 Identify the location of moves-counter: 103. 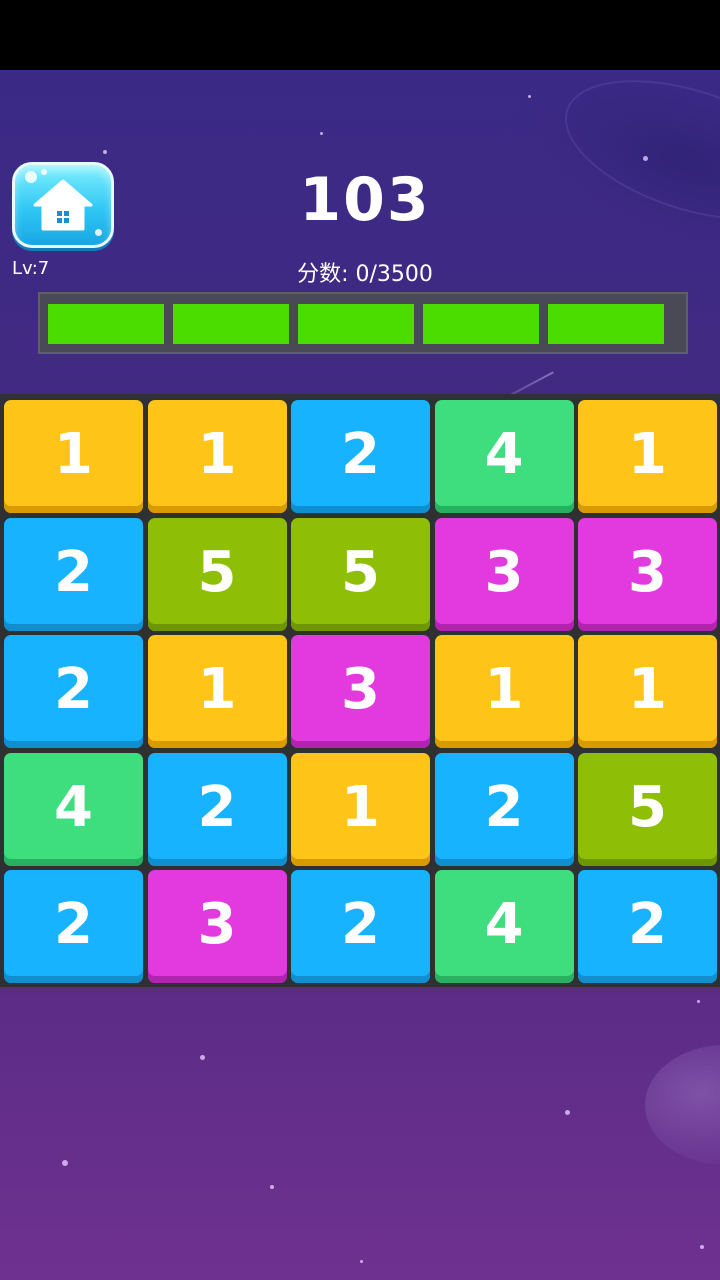
(365, 200).